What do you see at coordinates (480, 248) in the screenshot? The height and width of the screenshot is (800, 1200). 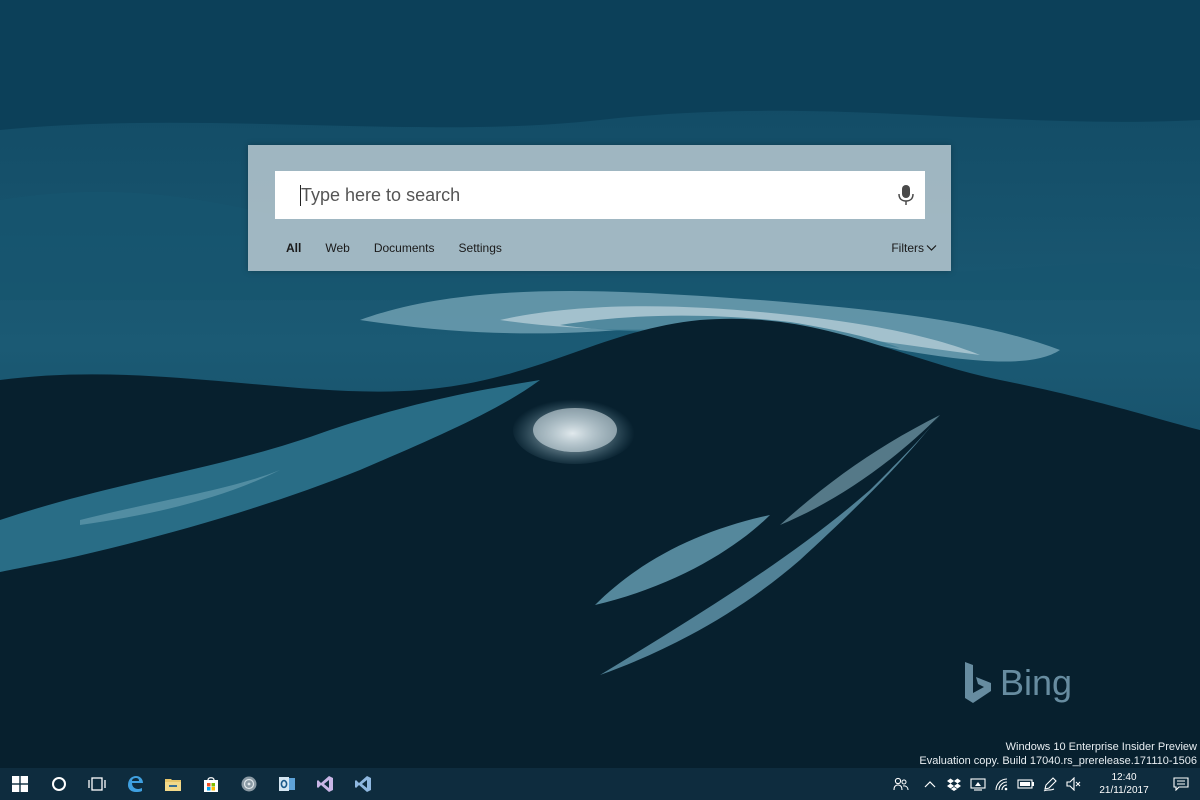 I see `tab-settings: Settings` at bounding box center [480, 248].